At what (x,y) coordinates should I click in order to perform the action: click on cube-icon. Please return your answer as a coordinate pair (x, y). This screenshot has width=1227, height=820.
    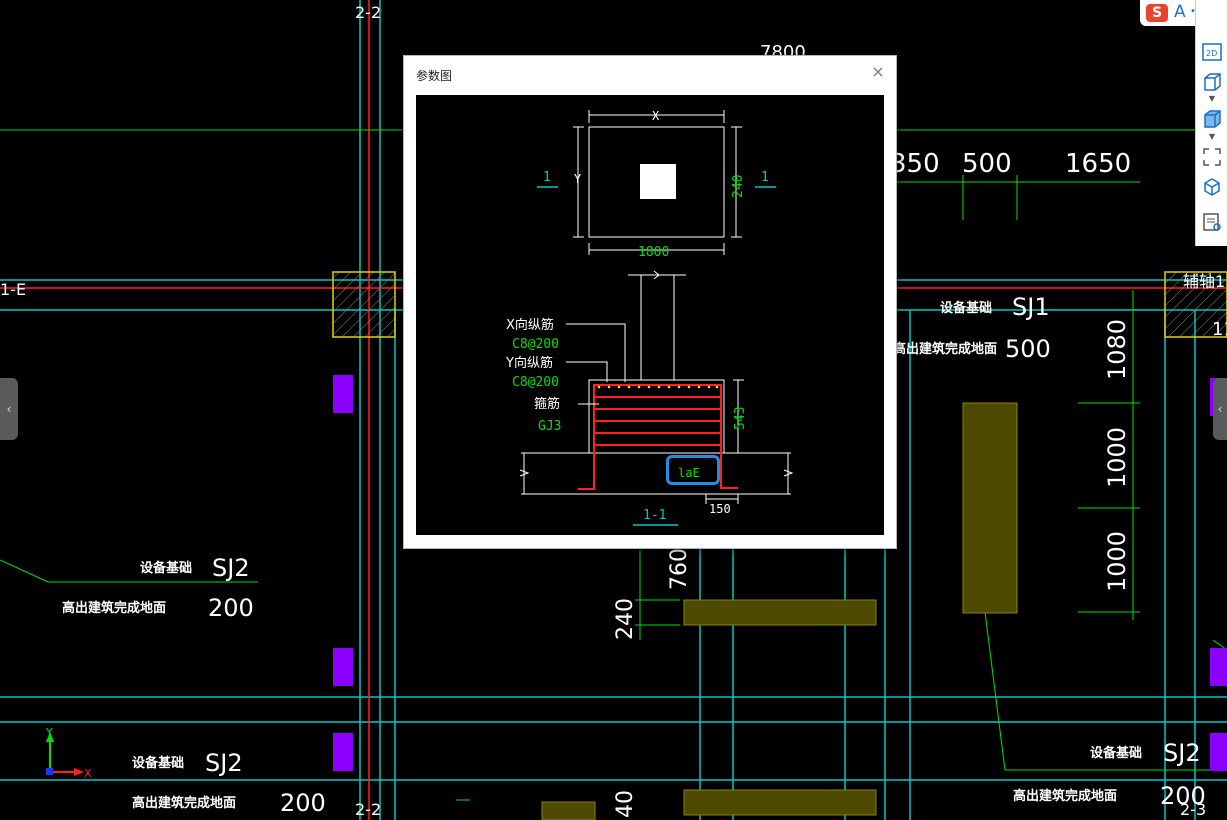
    Looking at the image, I should click on (1212, 187).